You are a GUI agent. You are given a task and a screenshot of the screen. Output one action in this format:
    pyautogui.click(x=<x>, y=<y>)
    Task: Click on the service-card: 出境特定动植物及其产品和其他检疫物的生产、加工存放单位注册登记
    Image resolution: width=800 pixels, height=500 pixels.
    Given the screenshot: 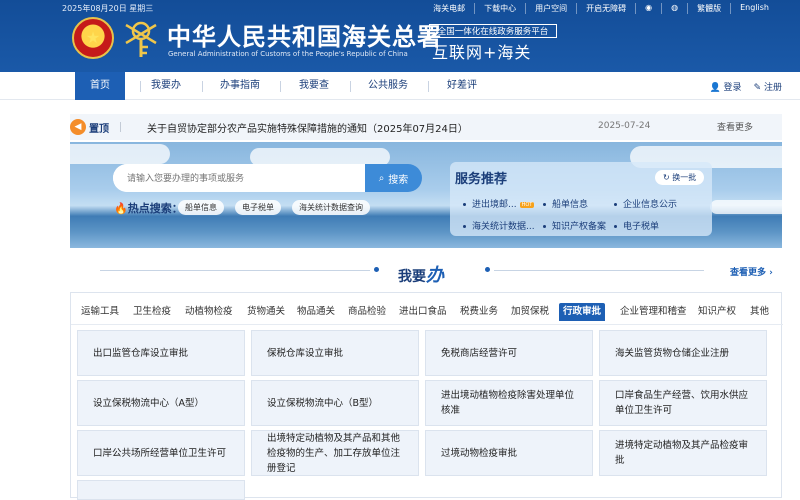 What is the action you would take?
    pyautogui.click(x=335, y=453)
    